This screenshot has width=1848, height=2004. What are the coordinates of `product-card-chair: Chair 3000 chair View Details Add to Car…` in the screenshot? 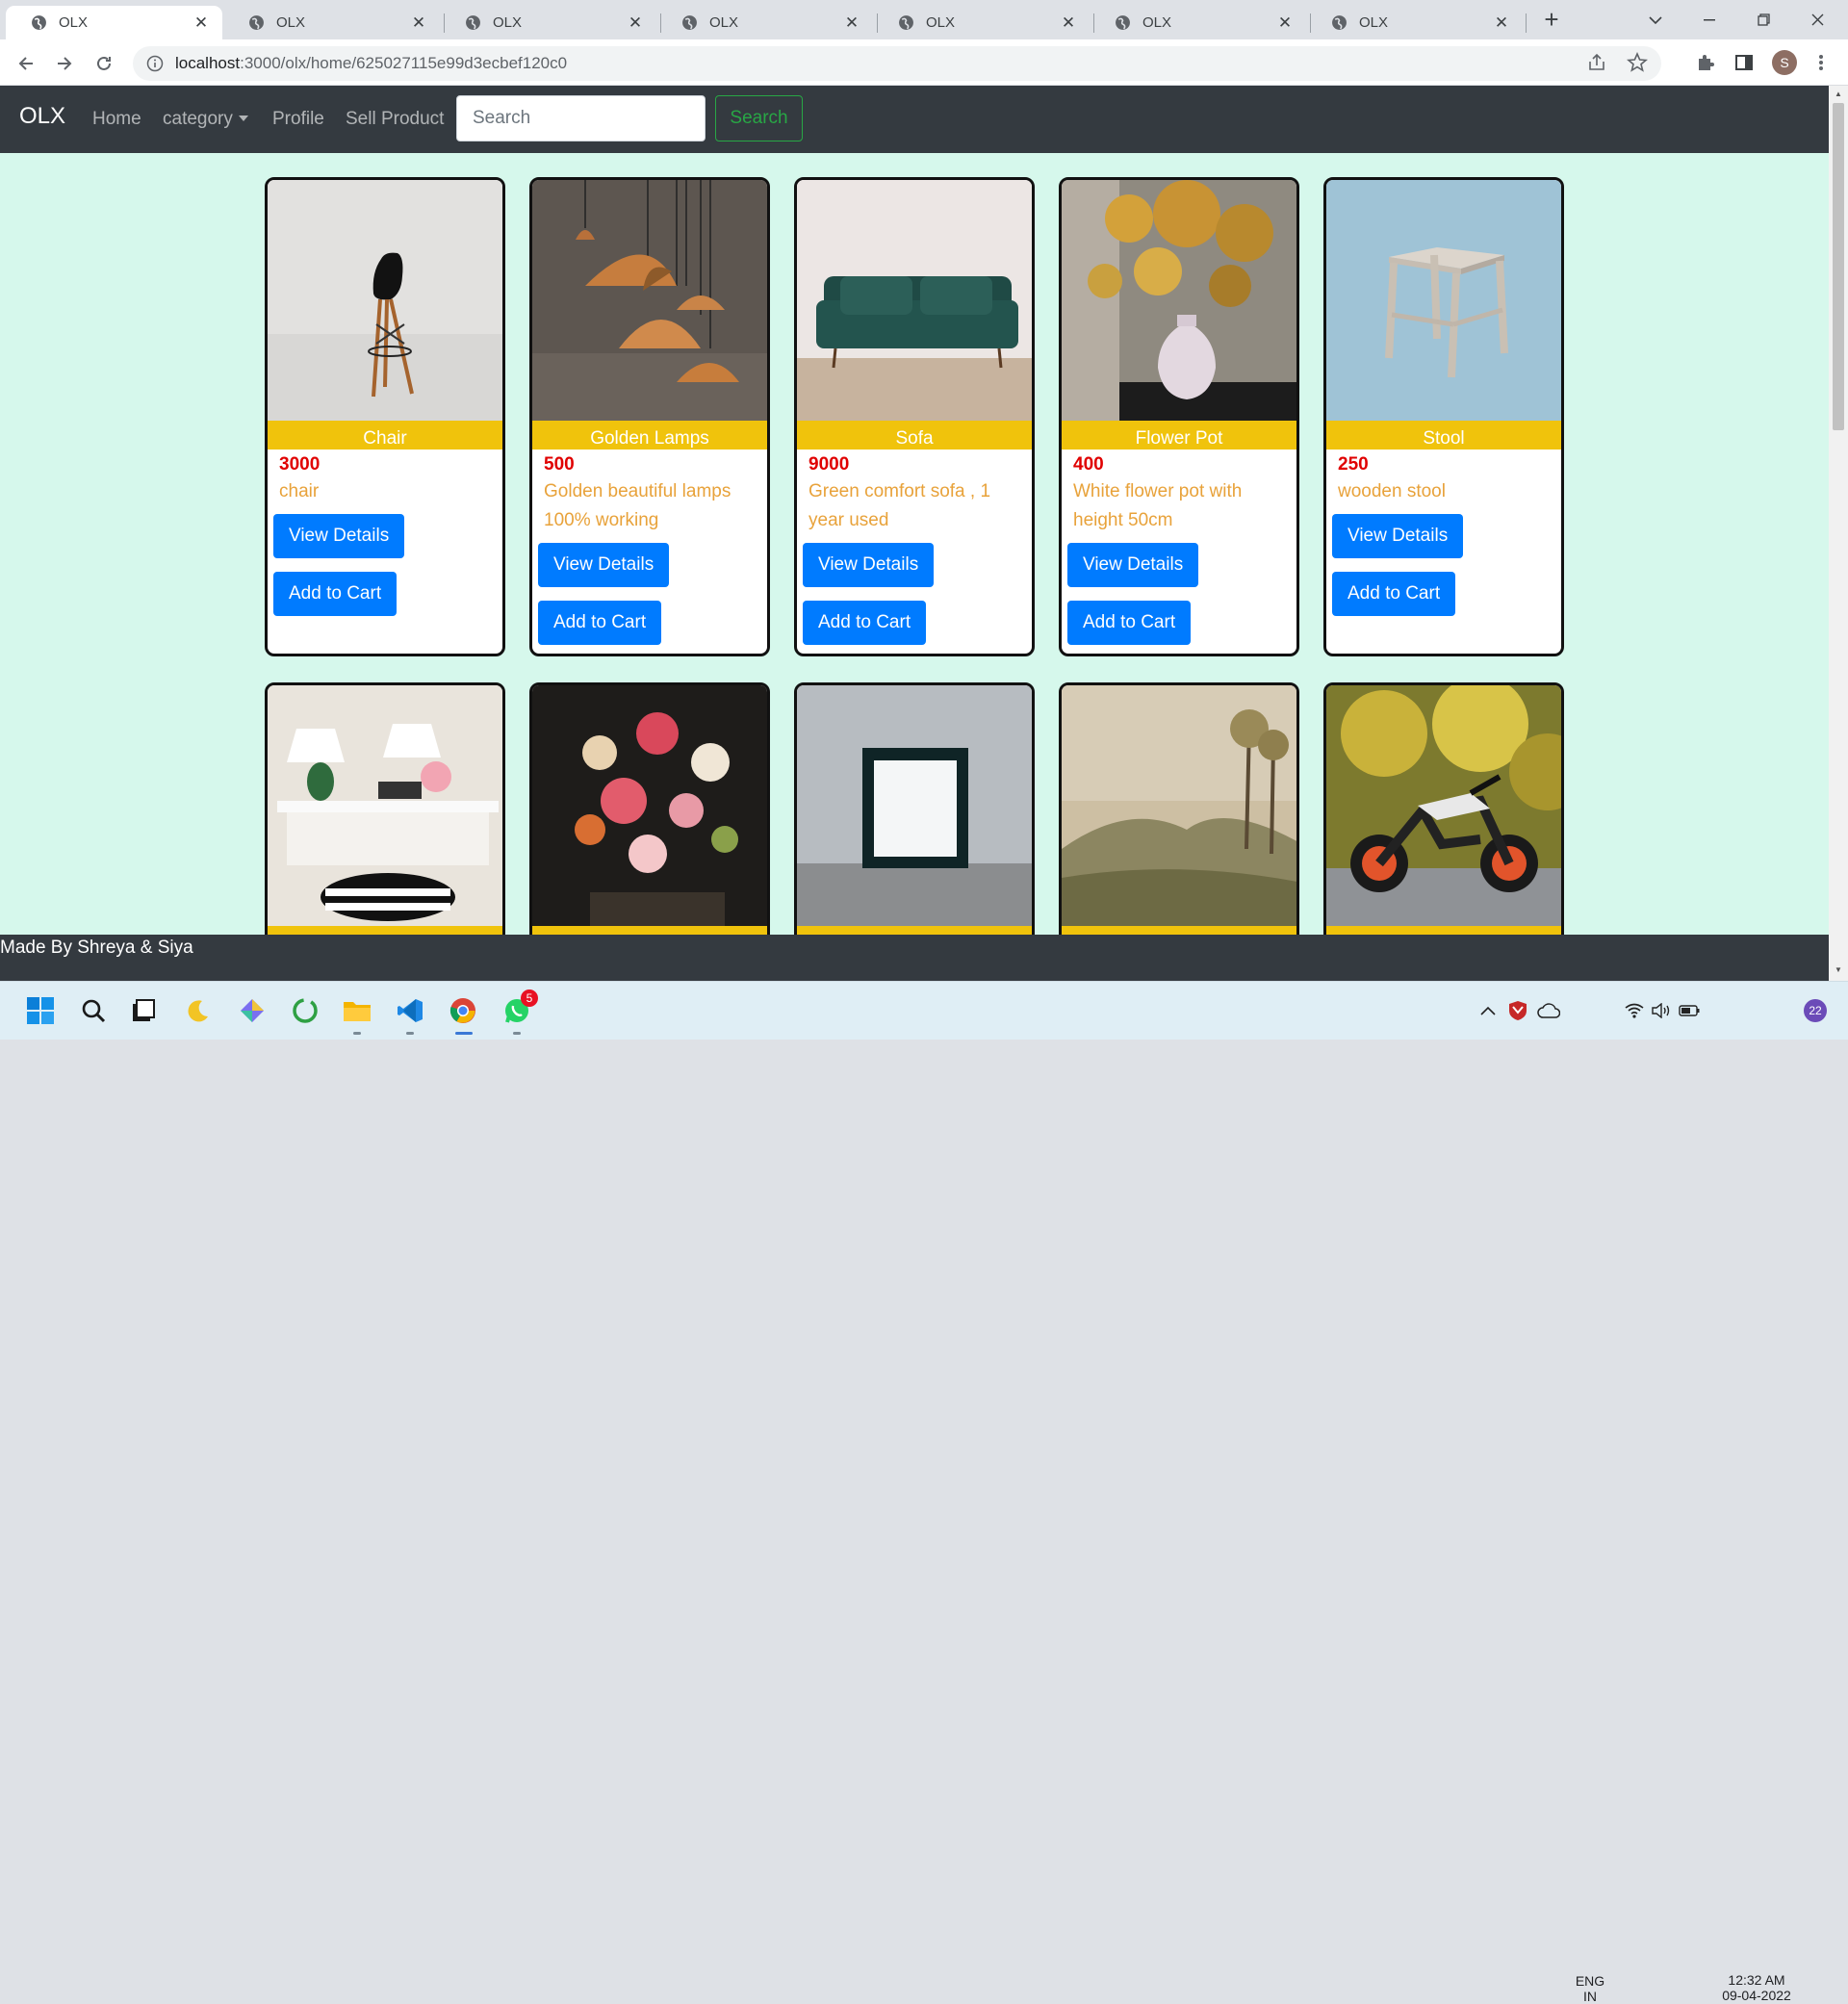 It's located at (385, 416).